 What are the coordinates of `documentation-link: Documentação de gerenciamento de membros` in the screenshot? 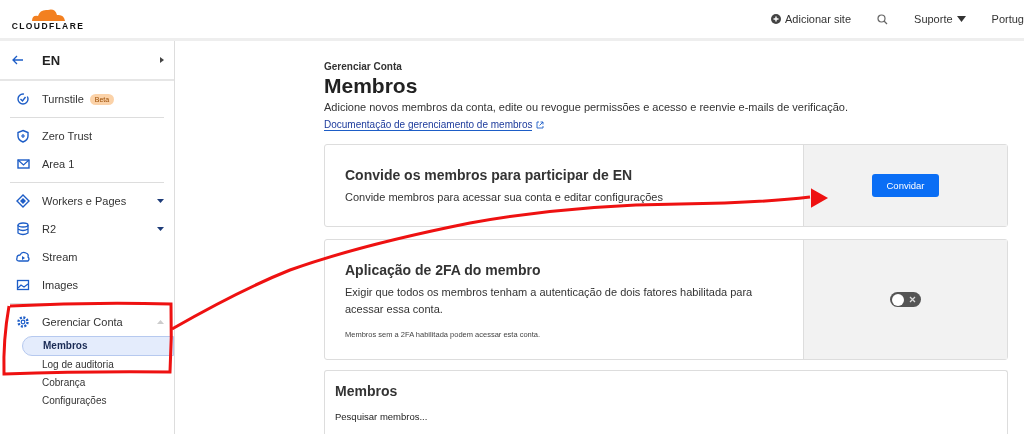 It's located at (428, 125).